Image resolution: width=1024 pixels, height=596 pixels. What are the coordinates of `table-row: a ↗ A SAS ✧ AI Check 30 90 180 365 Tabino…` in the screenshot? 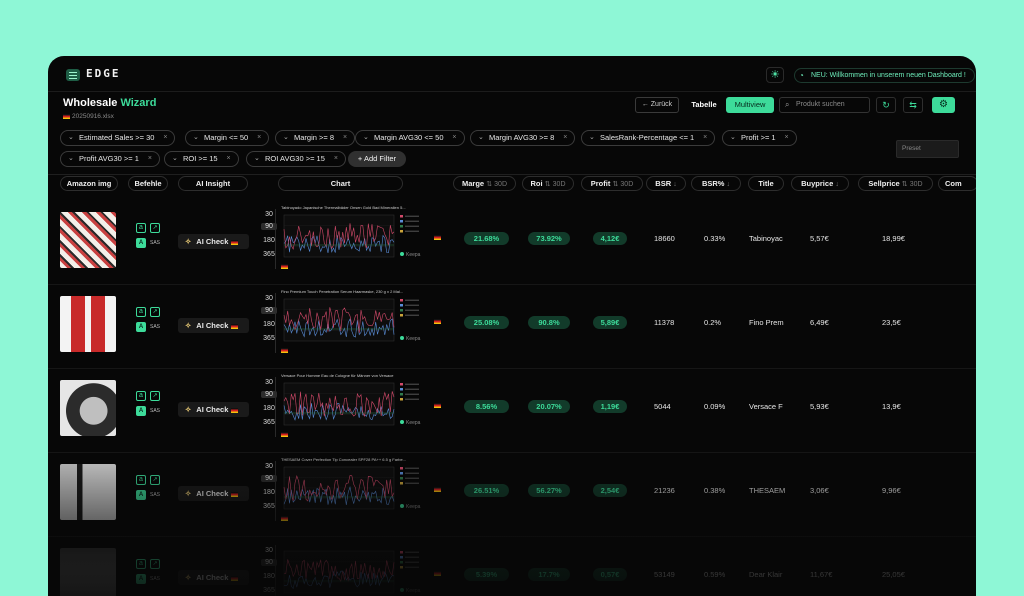 It's located at (512, 243).